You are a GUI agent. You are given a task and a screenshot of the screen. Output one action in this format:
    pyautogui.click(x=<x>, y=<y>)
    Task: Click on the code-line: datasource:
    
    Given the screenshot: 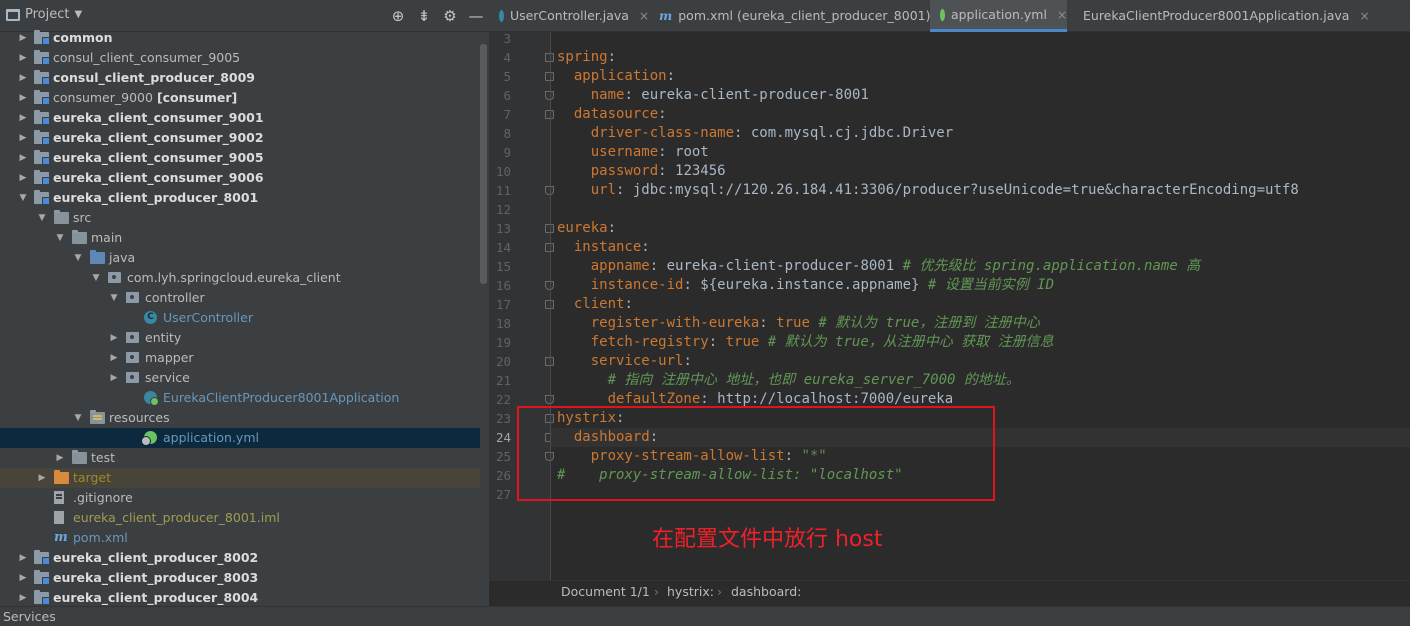 What is the action you would take?
    pyautogui.click(x=612, y=114)
    